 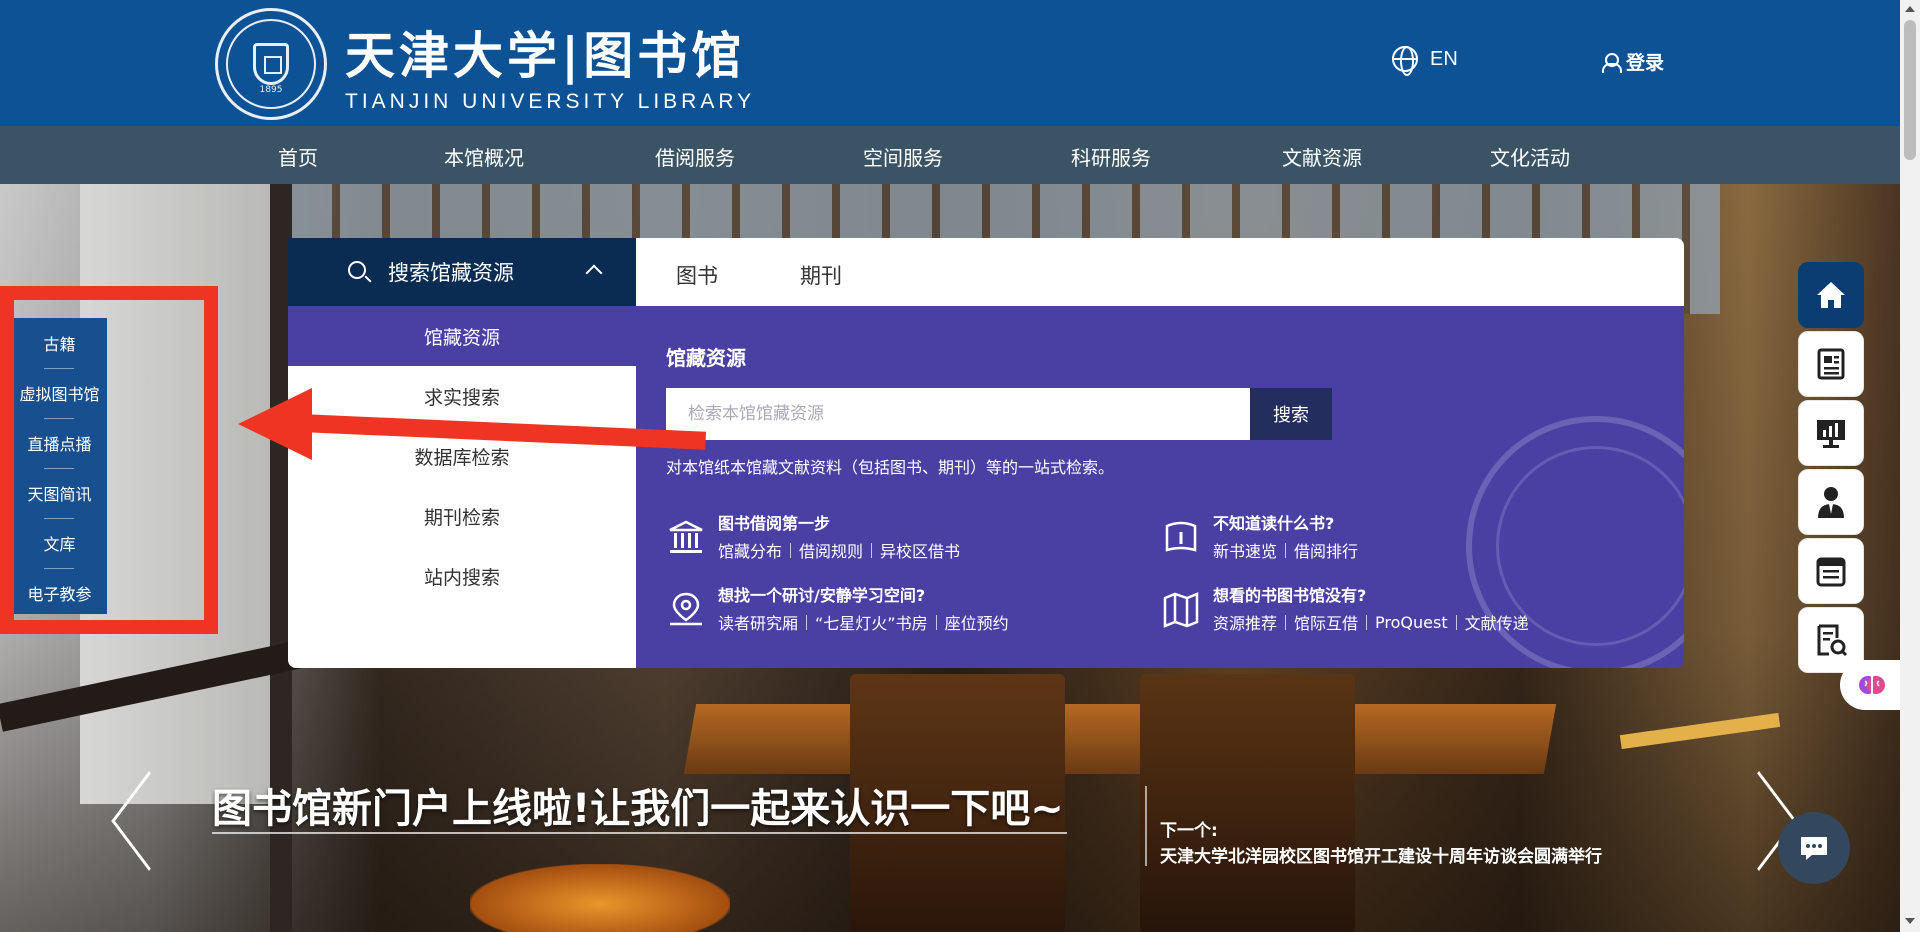 I want to click on card-title: 想找一个研讨/安静学习空间?, so click(x=822, y=595).